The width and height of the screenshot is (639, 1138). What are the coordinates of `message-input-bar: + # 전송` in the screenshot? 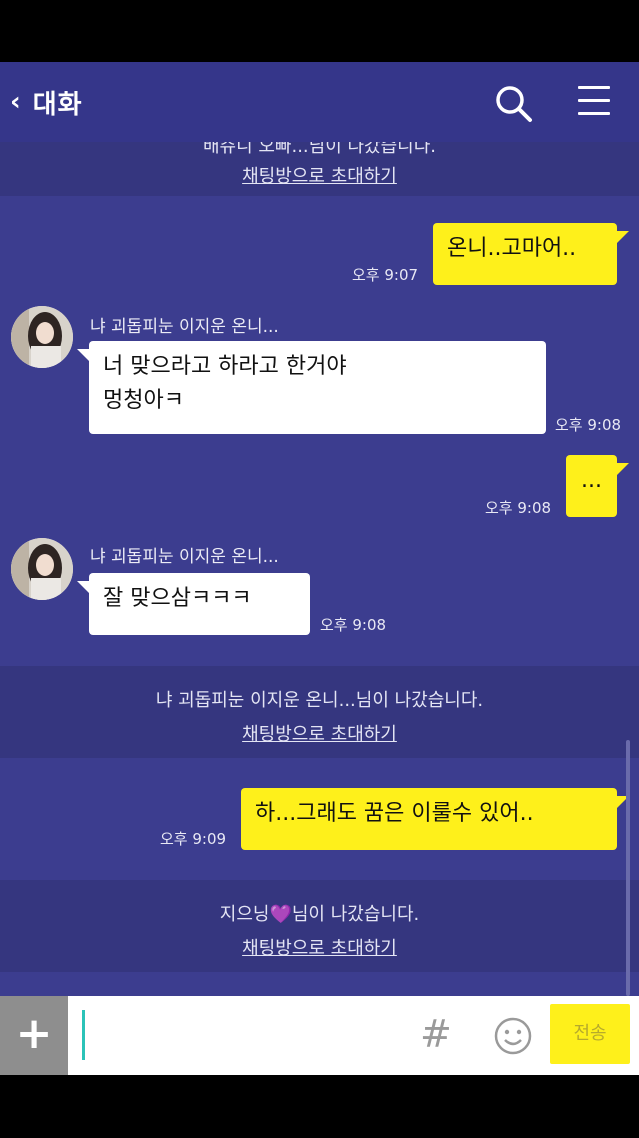 It's located at (319, 1035).